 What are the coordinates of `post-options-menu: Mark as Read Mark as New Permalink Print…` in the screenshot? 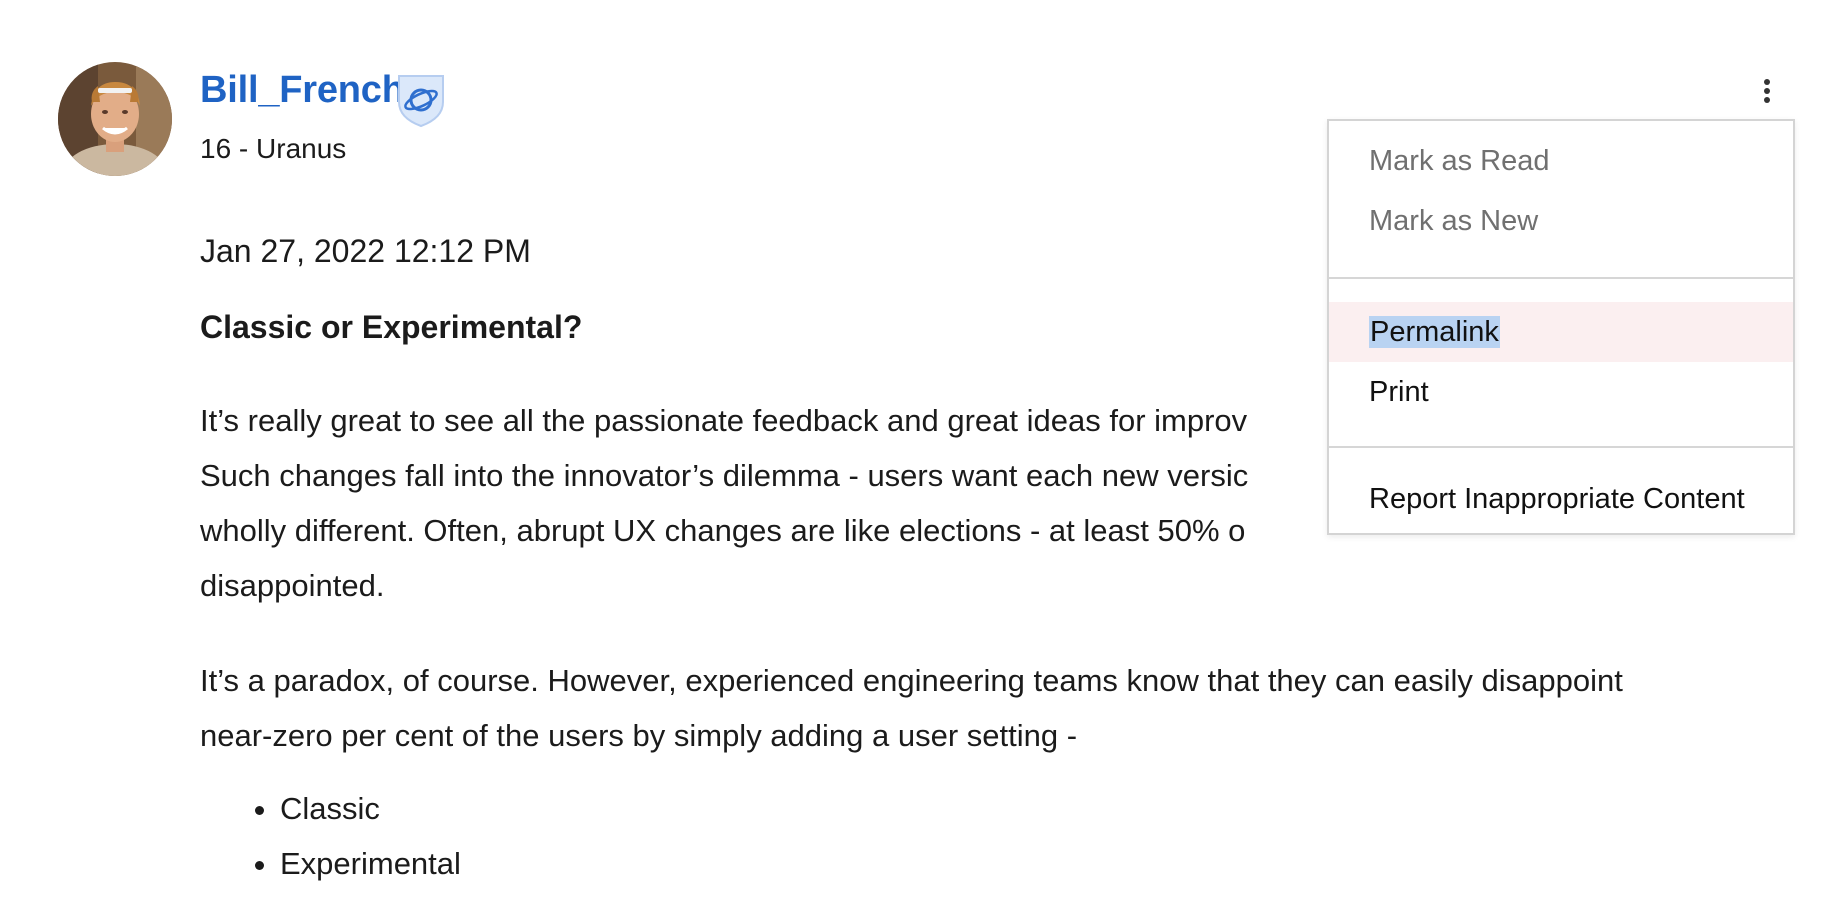 It's located at (1561, 327).